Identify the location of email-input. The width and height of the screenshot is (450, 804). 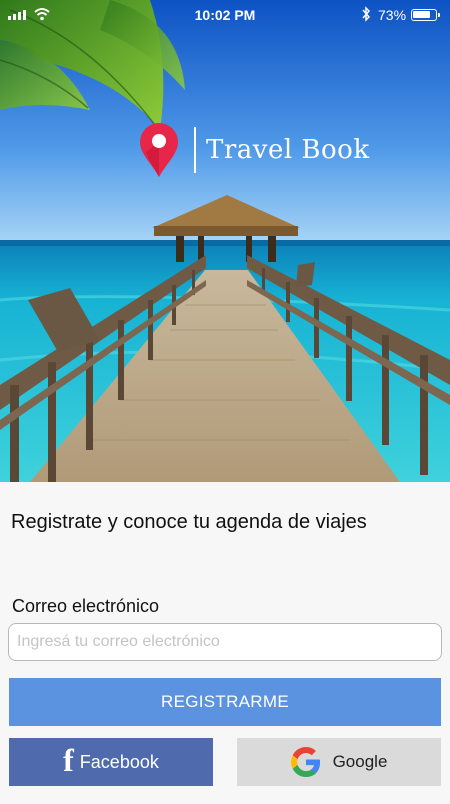
(225, 642).